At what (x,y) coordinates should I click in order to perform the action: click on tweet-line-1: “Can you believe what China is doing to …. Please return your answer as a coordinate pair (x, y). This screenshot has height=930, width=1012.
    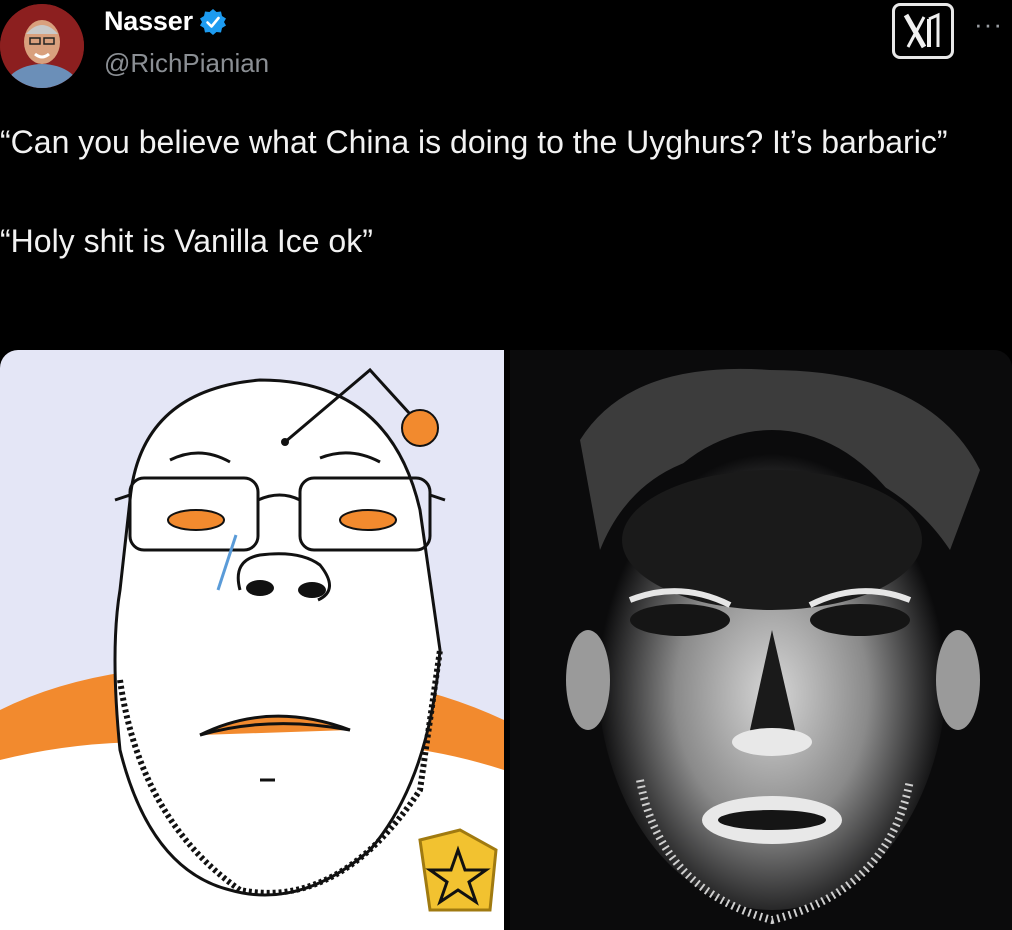
    Looking at the image, I should click on (474, 142).